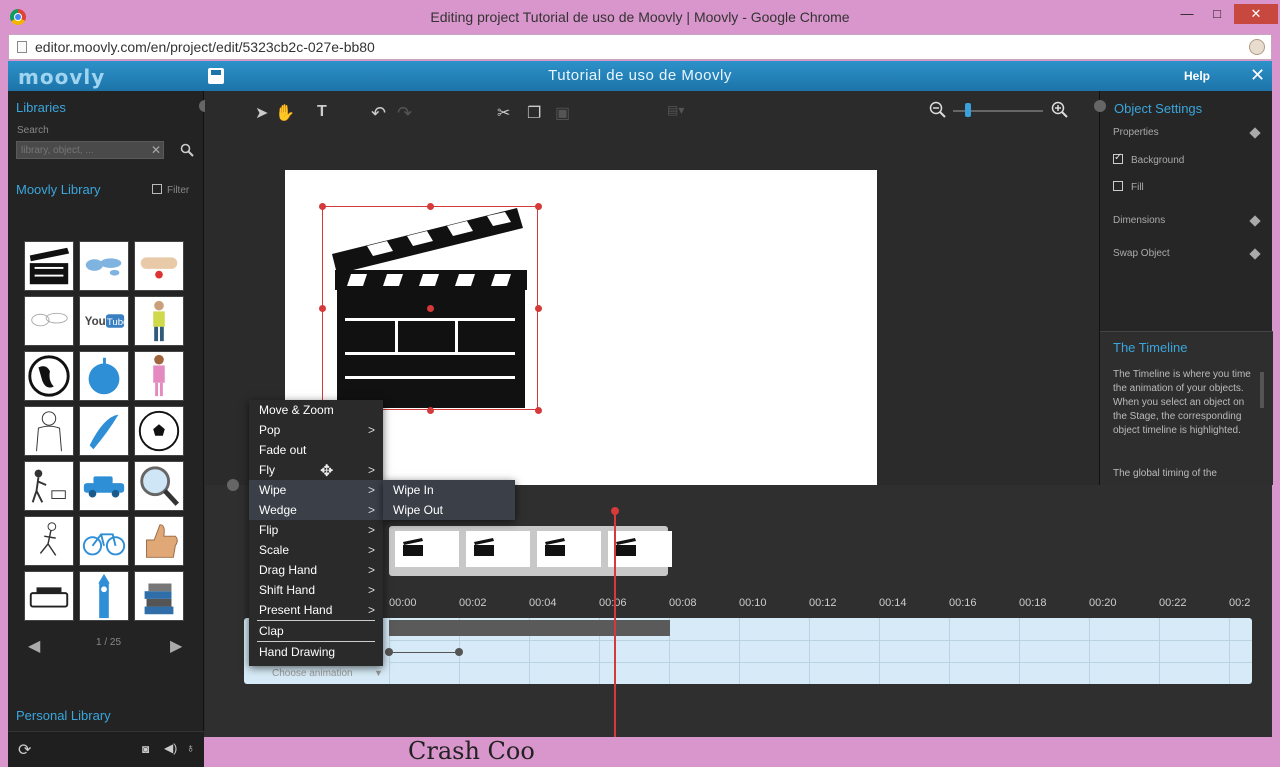 Image resolution: width=1280 pixels, height=767 pixels. Describe the element at coordinates (159, 541) in the screenshot. I see `thumbs-up-thumb` at that location.